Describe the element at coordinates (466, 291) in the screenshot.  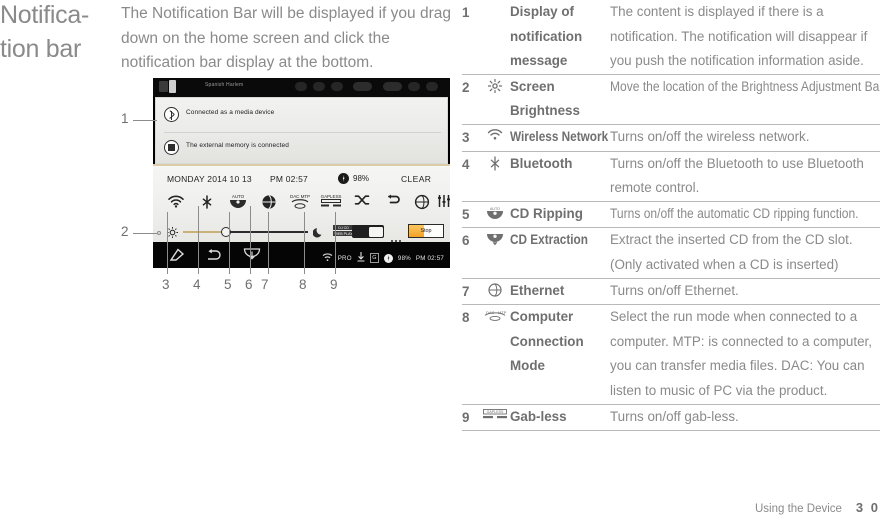
I see `row-number: 7` at that location.